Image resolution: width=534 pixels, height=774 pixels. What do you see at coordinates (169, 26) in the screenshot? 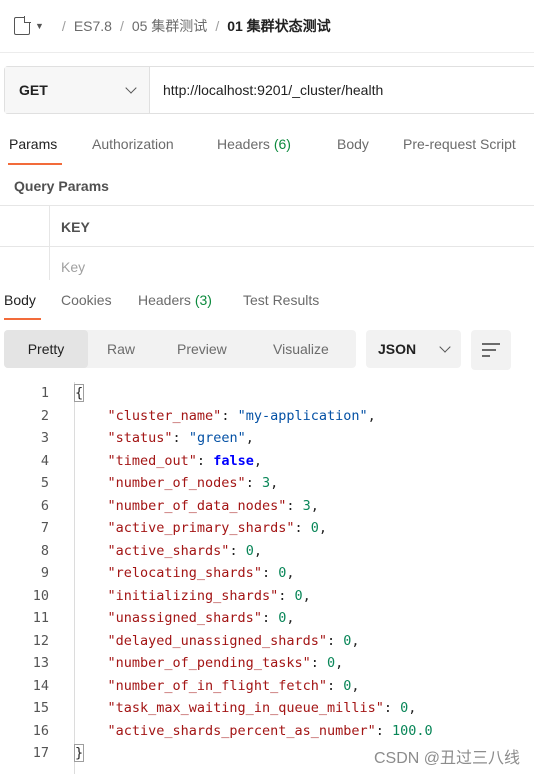
I see `breadcrumb-item-folder: 05 集群测试` at bounding box center [169, 26].